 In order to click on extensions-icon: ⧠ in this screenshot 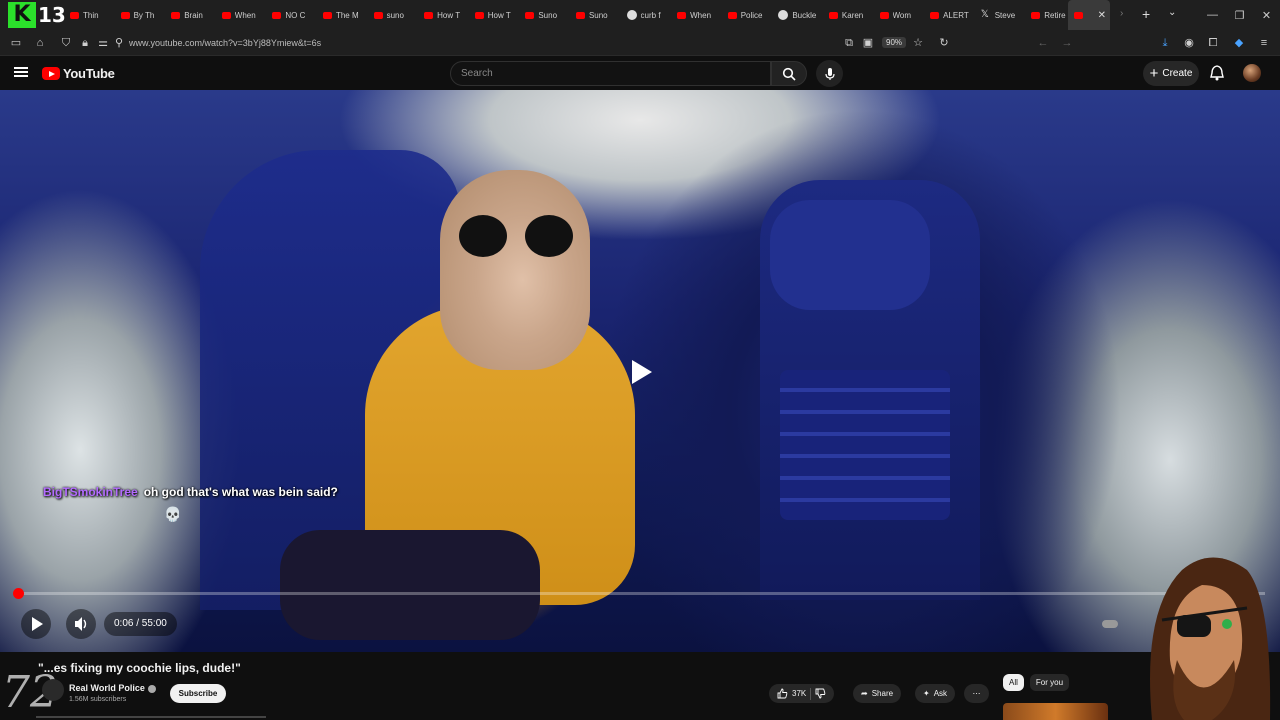, I will do `click(1213, 43)`.